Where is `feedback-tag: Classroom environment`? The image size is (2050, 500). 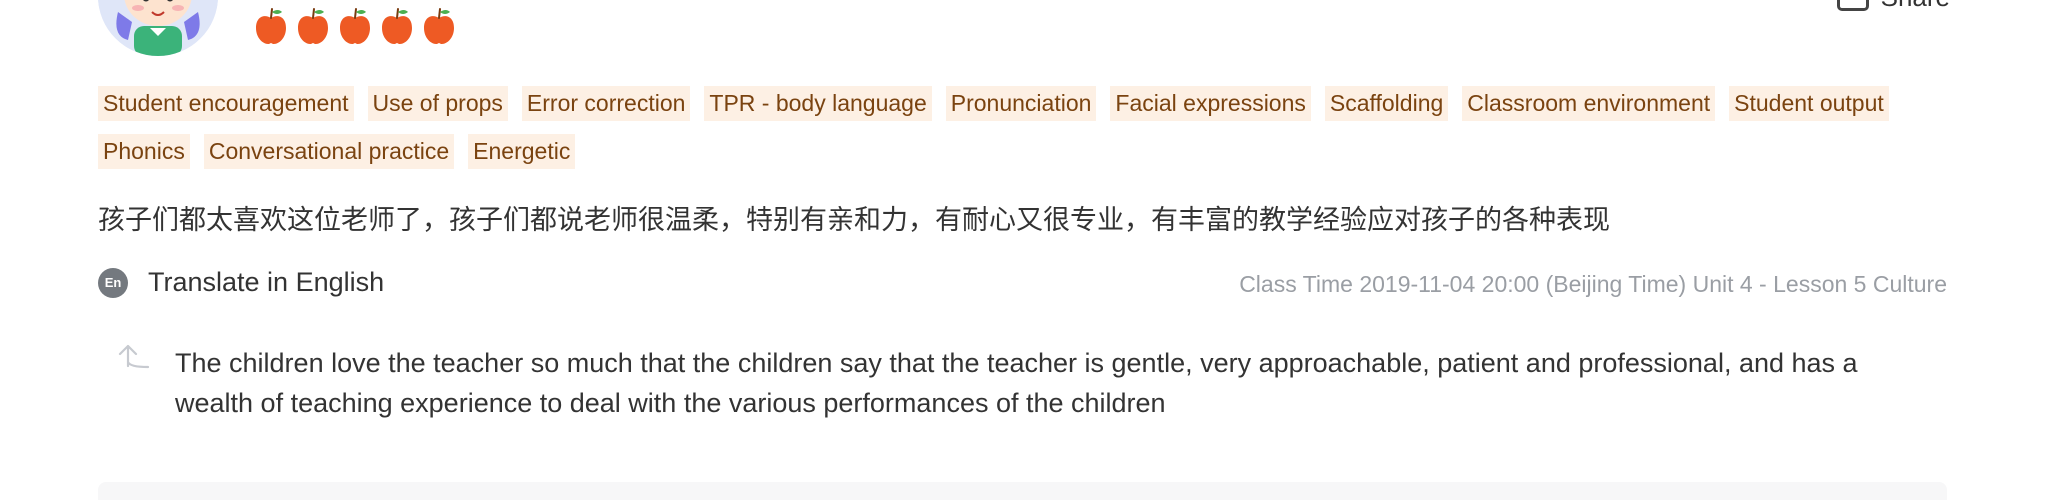
feedback-tag: Classroom environment is located at coordinates (1589, 103).